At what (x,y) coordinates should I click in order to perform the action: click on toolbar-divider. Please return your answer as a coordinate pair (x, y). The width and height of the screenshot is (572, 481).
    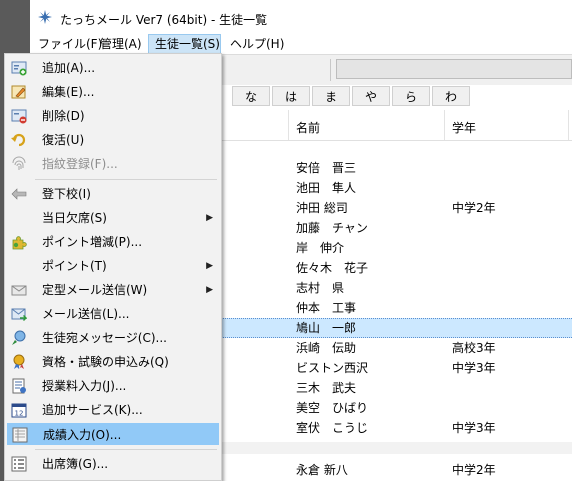
    Looking at the image, I should click on (330, 70).